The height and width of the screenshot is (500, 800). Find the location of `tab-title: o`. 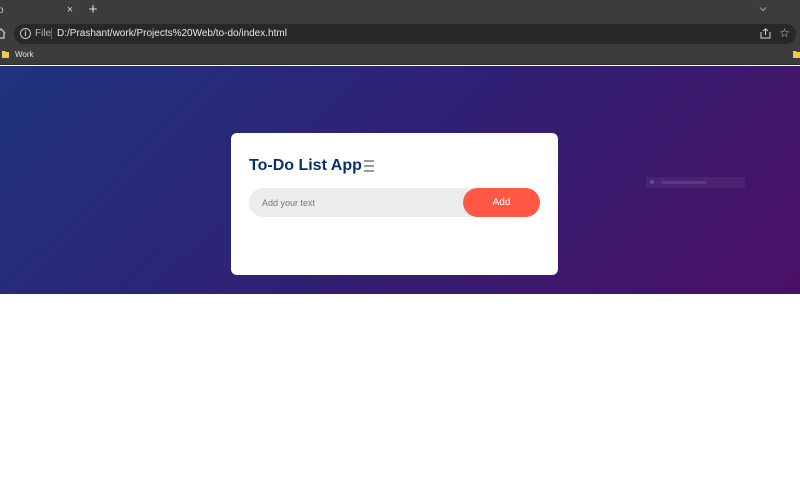

tab-title: o is located at coordinates (2, 10).